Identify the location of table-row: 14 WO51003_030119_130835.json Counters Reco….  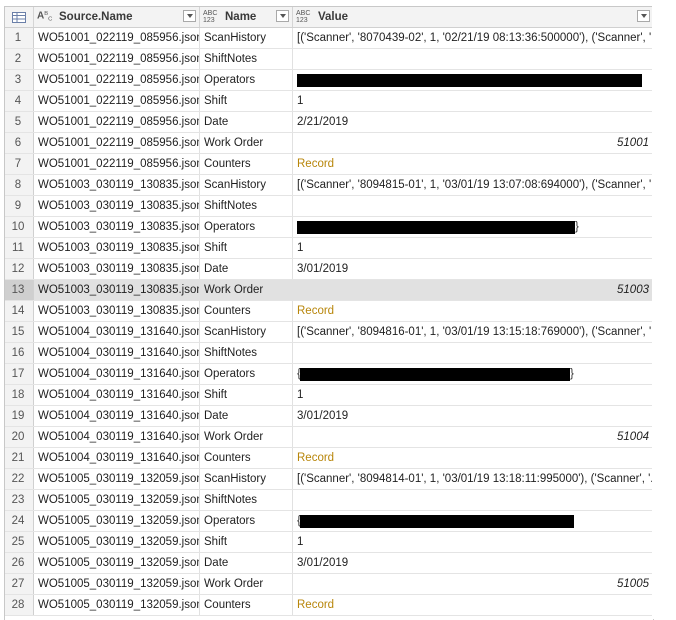
(329, 311).